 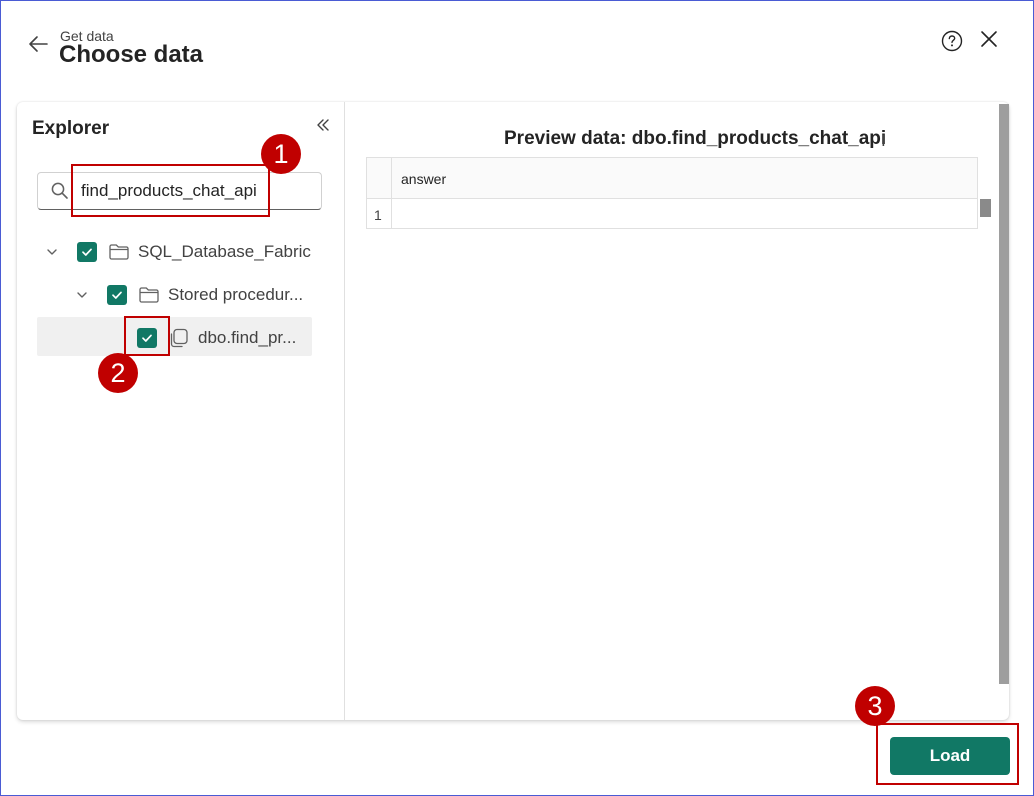 I want to click on search-icon, so click(x=60, y=191).